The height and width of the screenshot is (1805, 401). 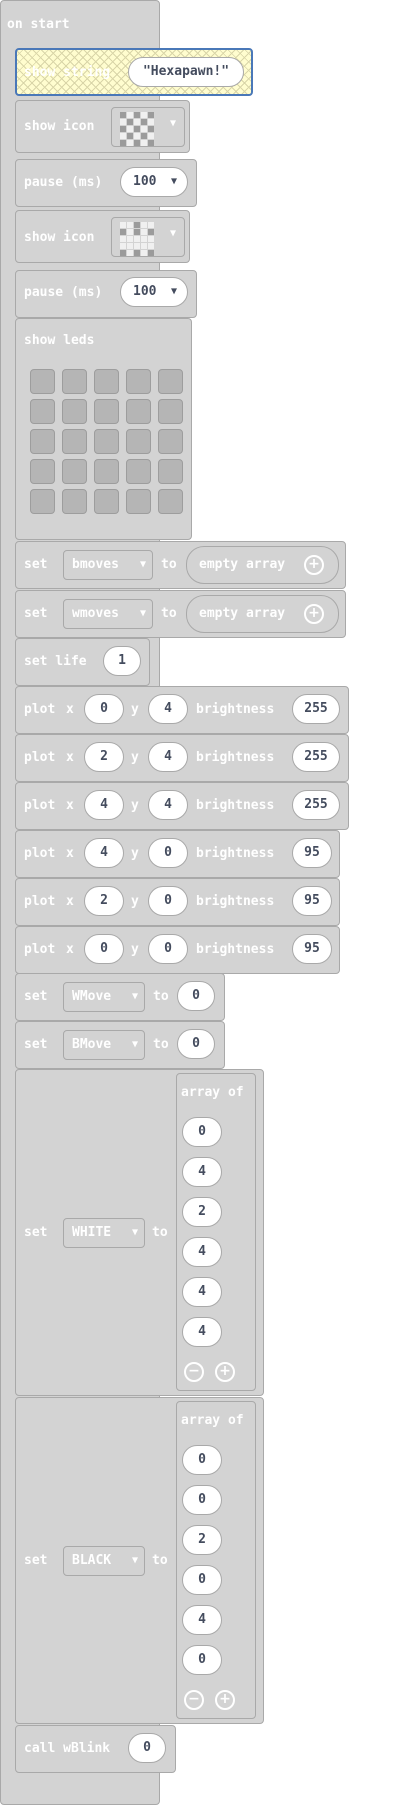 I want to click on bmove-variable-dropdown: BMove ▼, so click(x=104, y=1045).